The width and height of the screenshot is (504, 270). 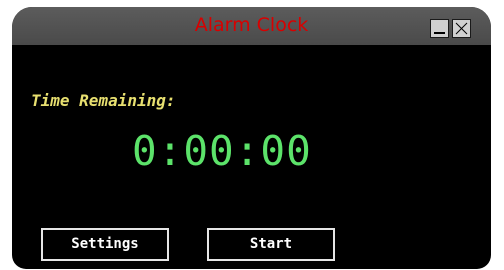 What do you see at coordinates (439, 28) in the screenshot?
I see `minimize-button` at bounding box center [439, 28].